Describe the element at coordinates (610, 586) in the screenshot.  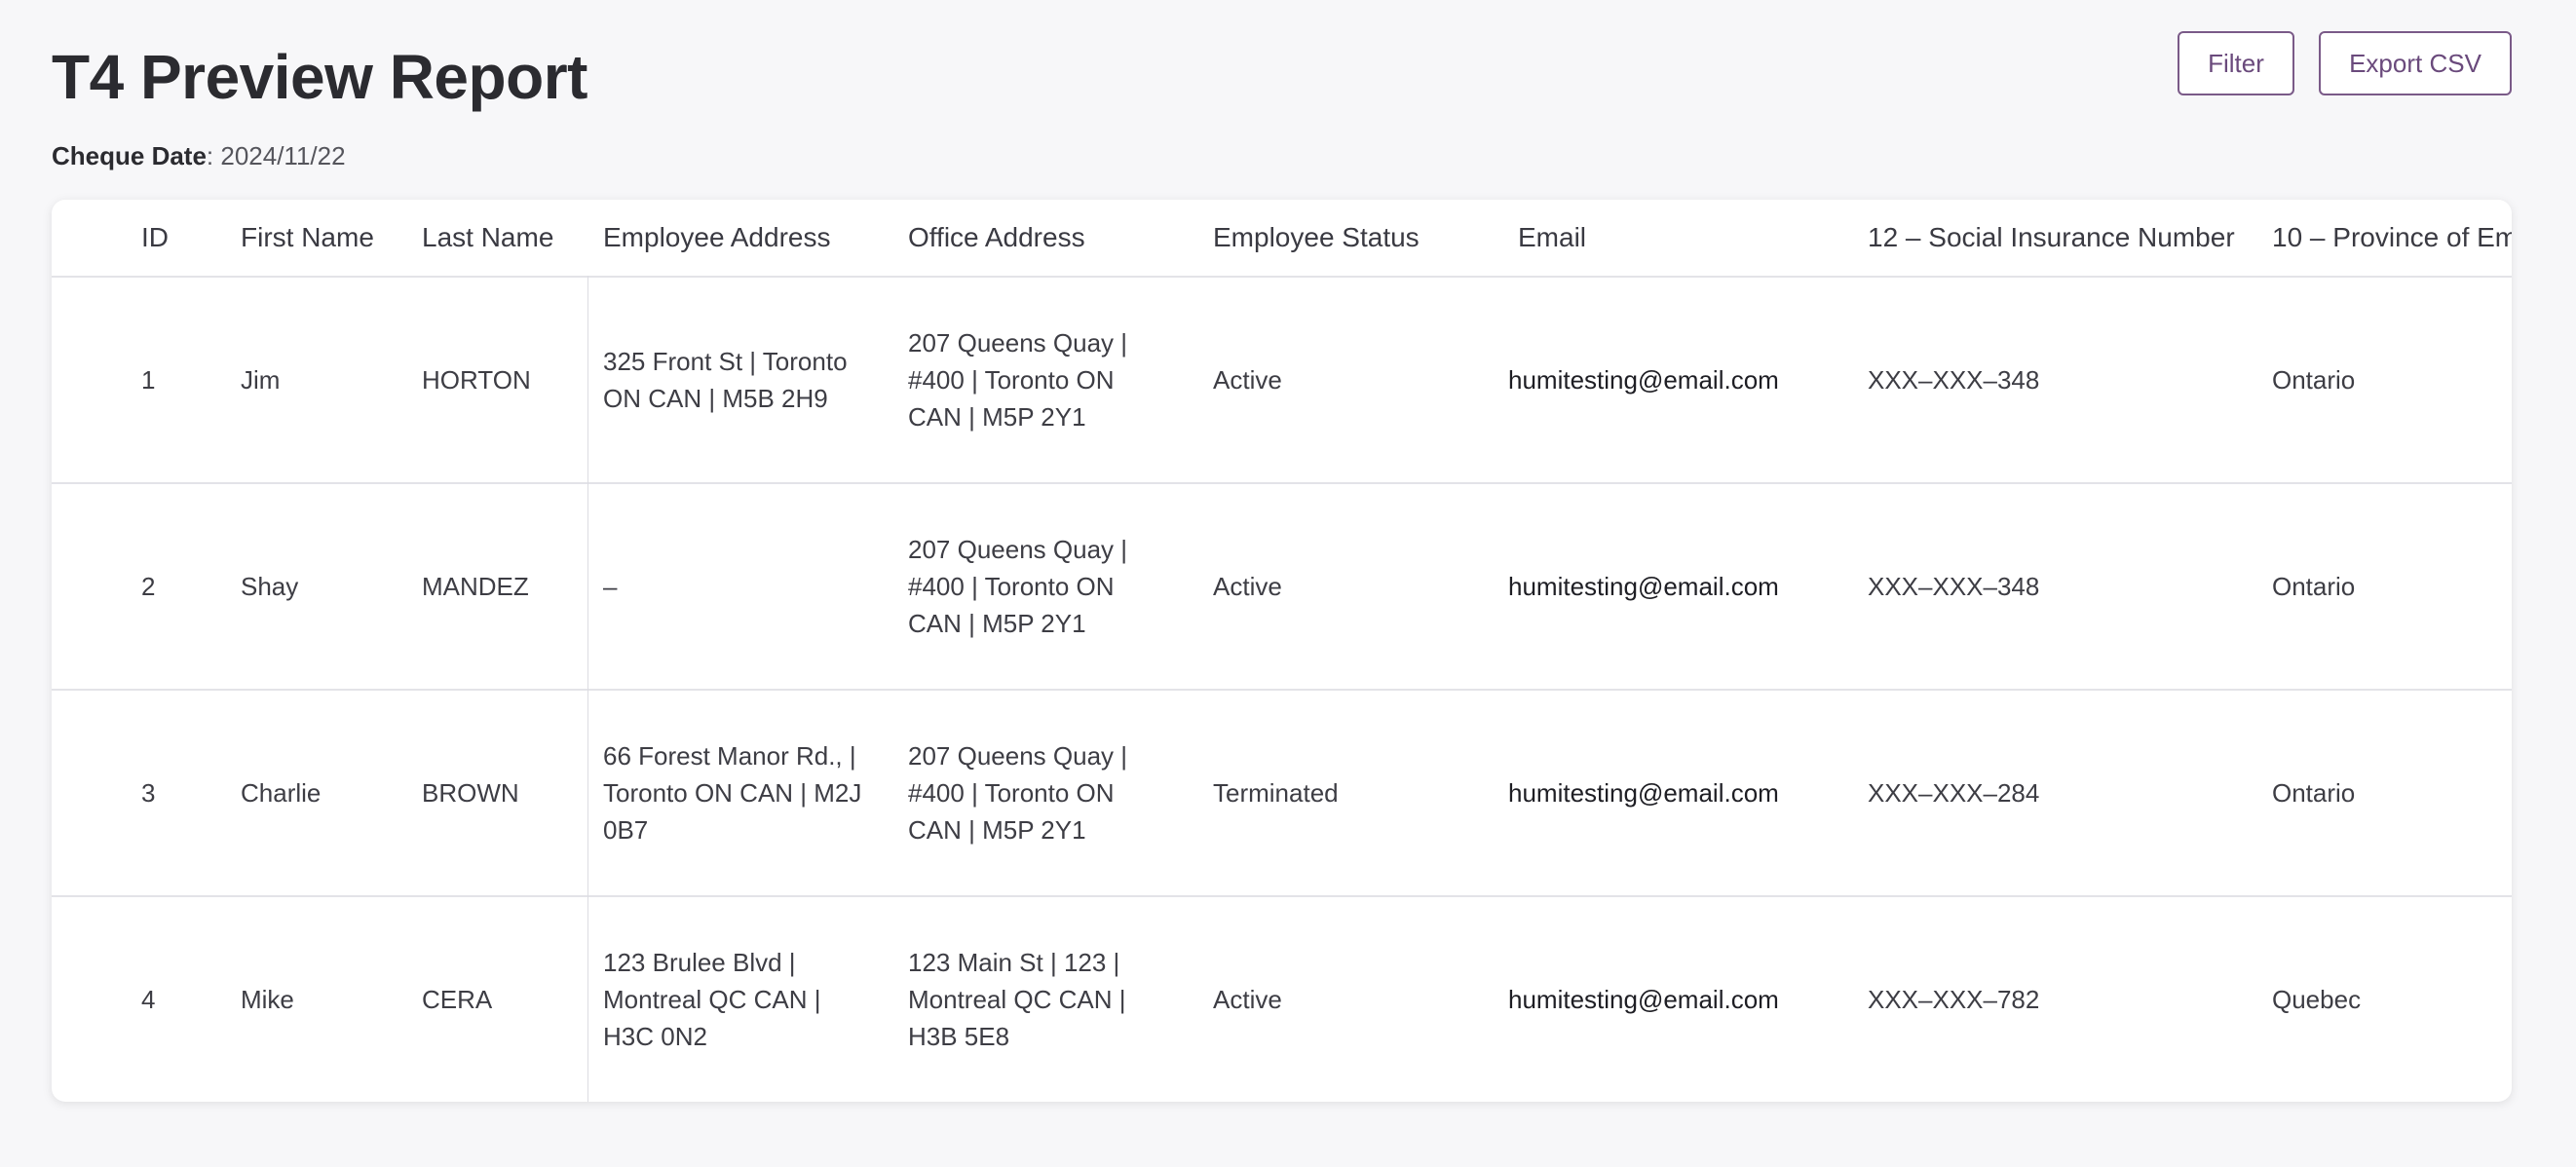
I see `cell-employee-address: –` at that location.